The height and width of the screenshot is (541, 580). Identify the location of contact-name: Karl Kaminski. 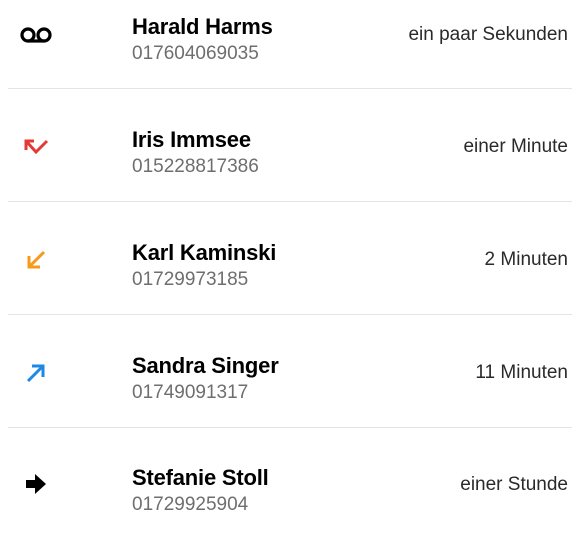
(204, 252).